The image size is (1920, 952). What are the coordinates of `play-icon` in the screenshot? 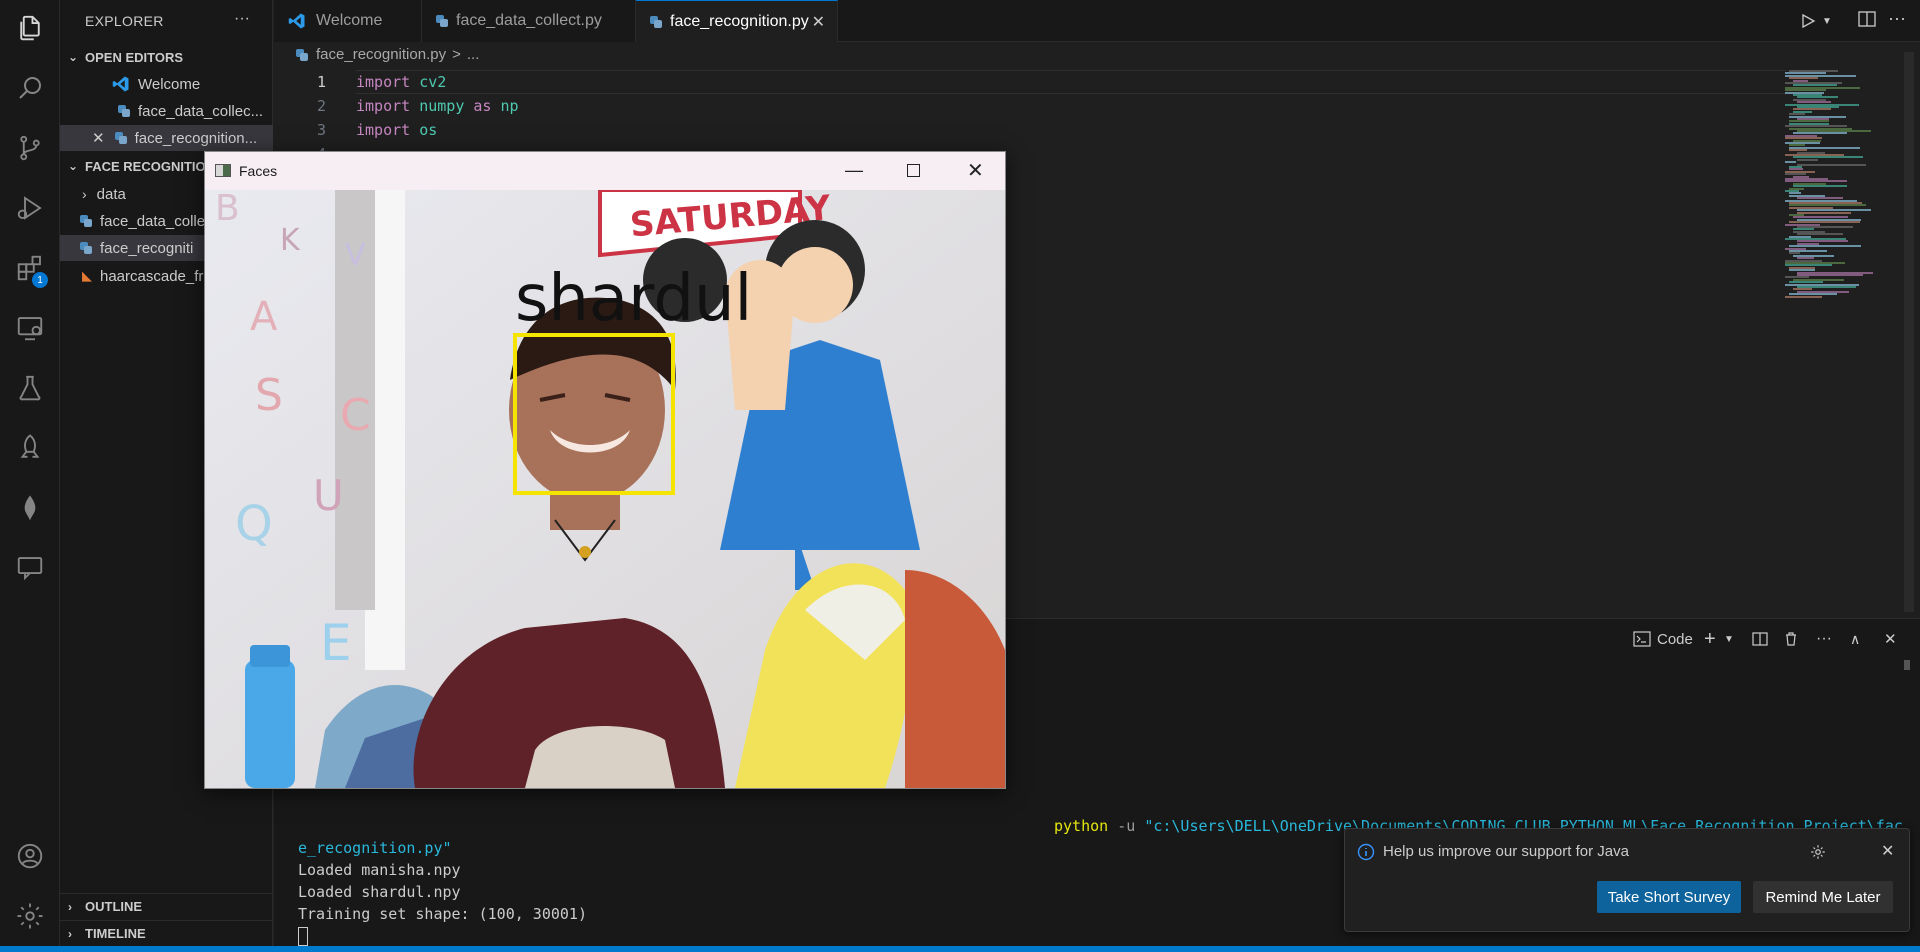 It's located at (1809, 21).